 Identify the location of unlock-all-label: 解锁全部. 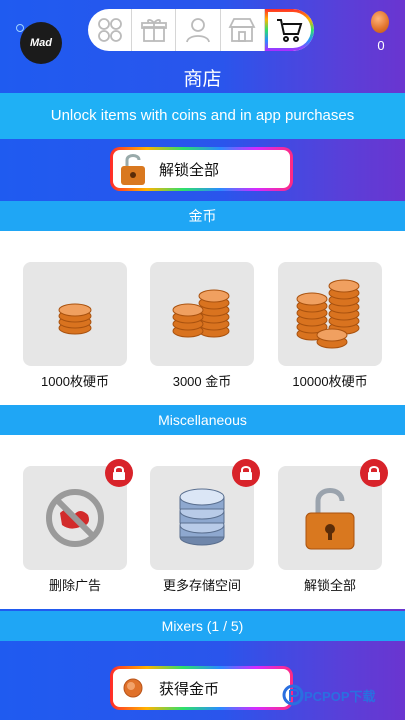
(189, 170).